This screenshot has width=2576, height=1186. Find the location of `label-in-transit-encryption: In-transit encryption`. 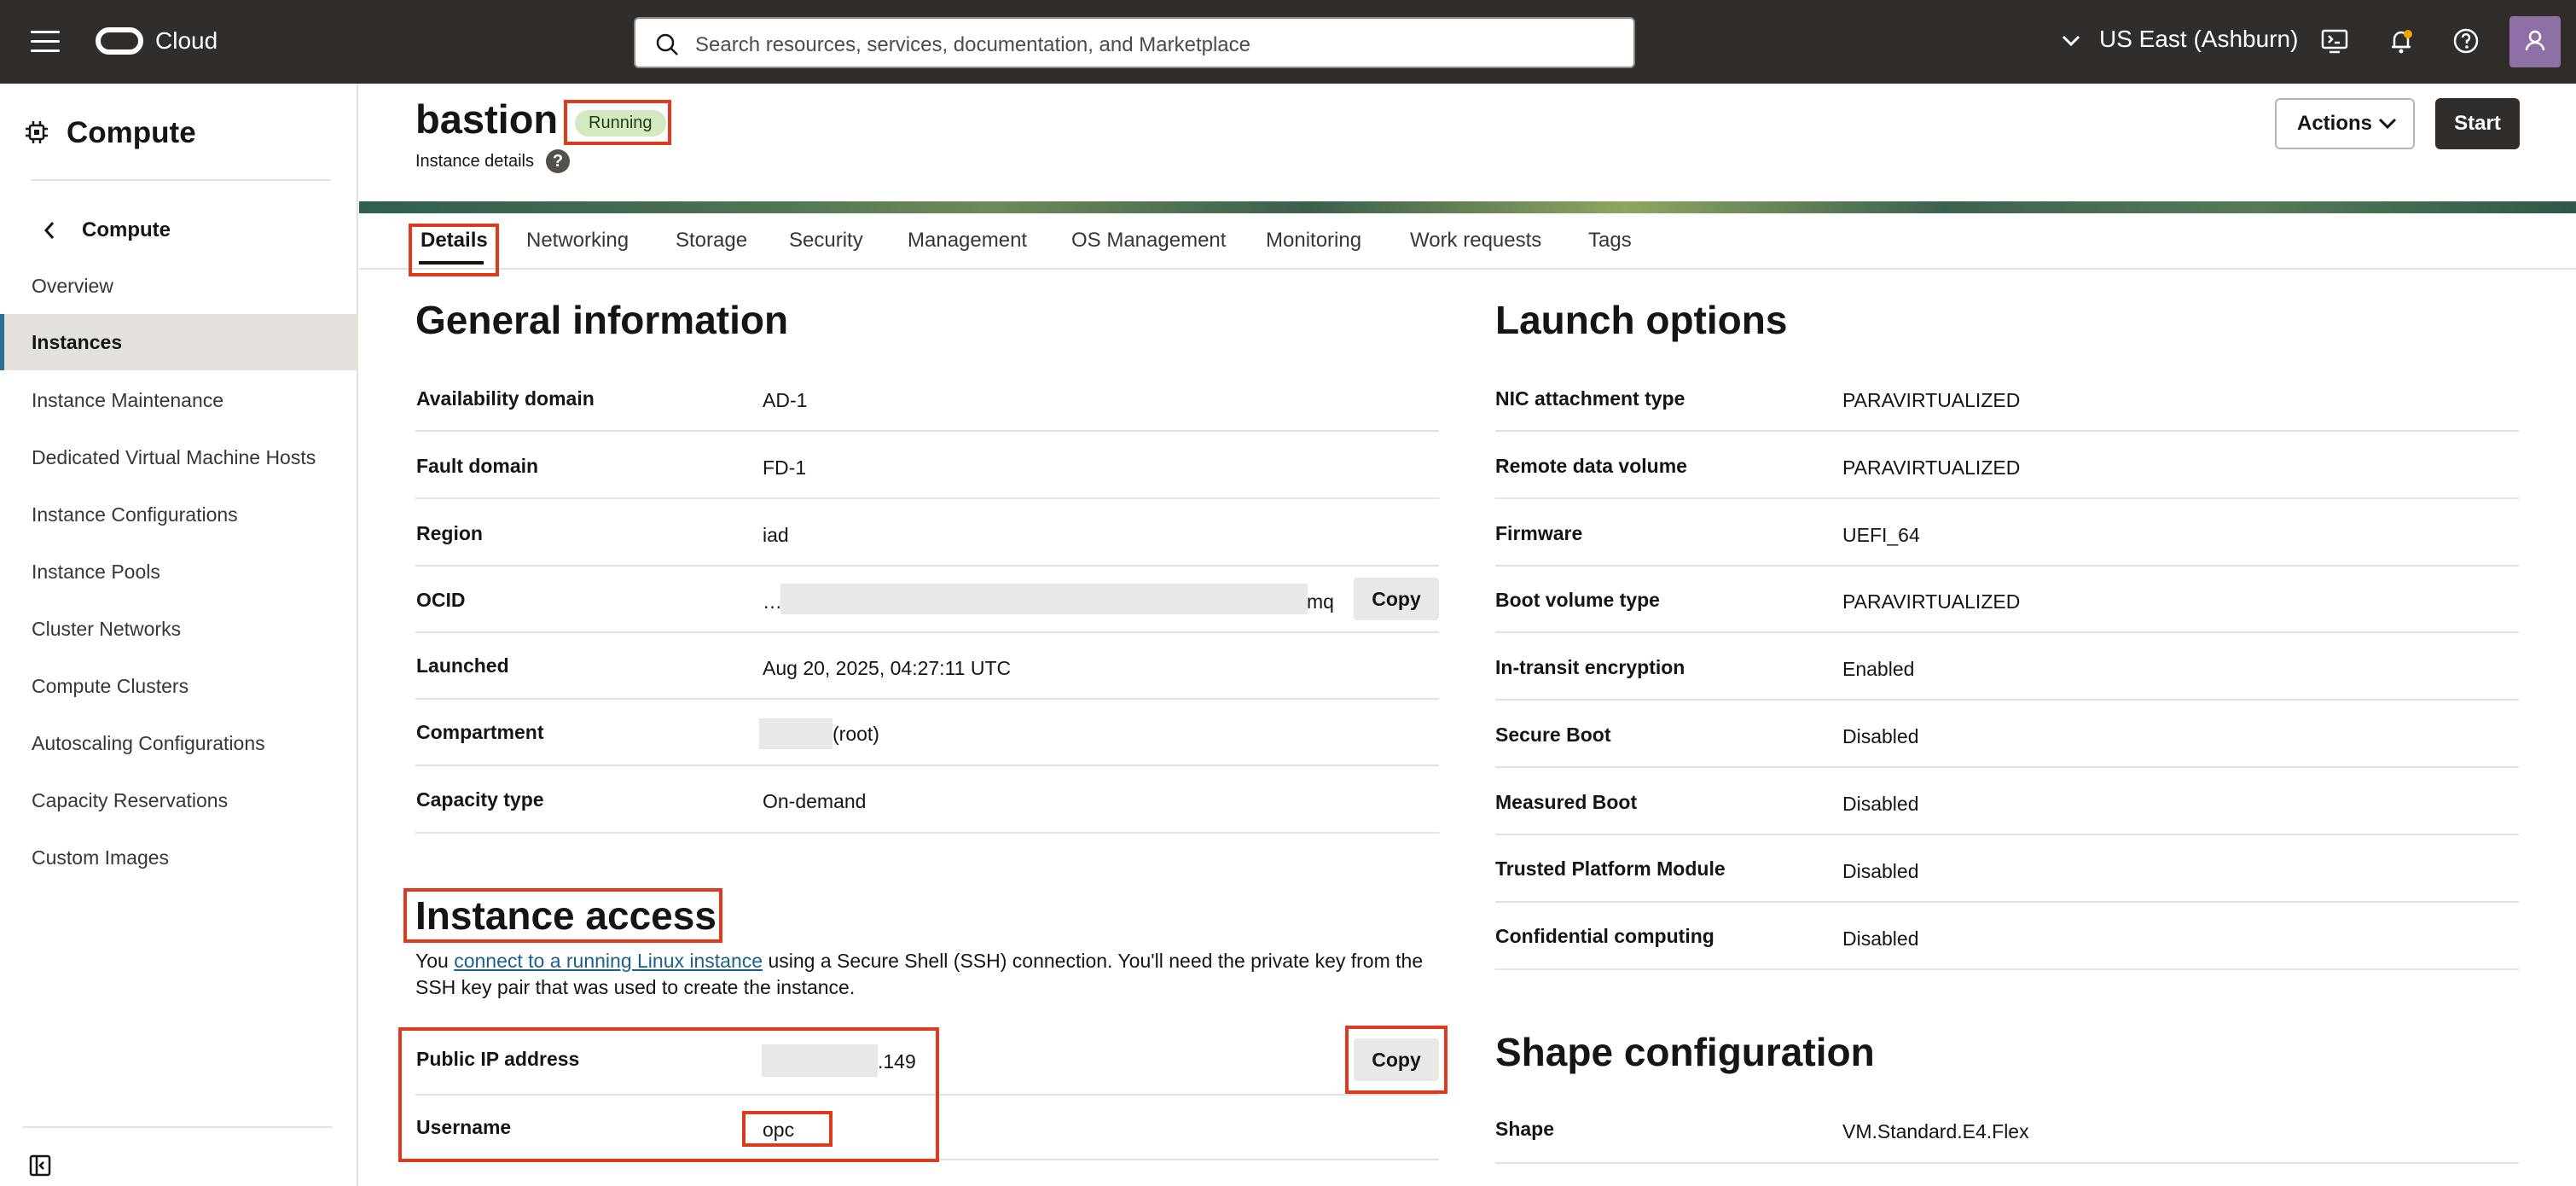

label-in-transit-encryption: In-transit encryption is located at coordinates (1590, 667).